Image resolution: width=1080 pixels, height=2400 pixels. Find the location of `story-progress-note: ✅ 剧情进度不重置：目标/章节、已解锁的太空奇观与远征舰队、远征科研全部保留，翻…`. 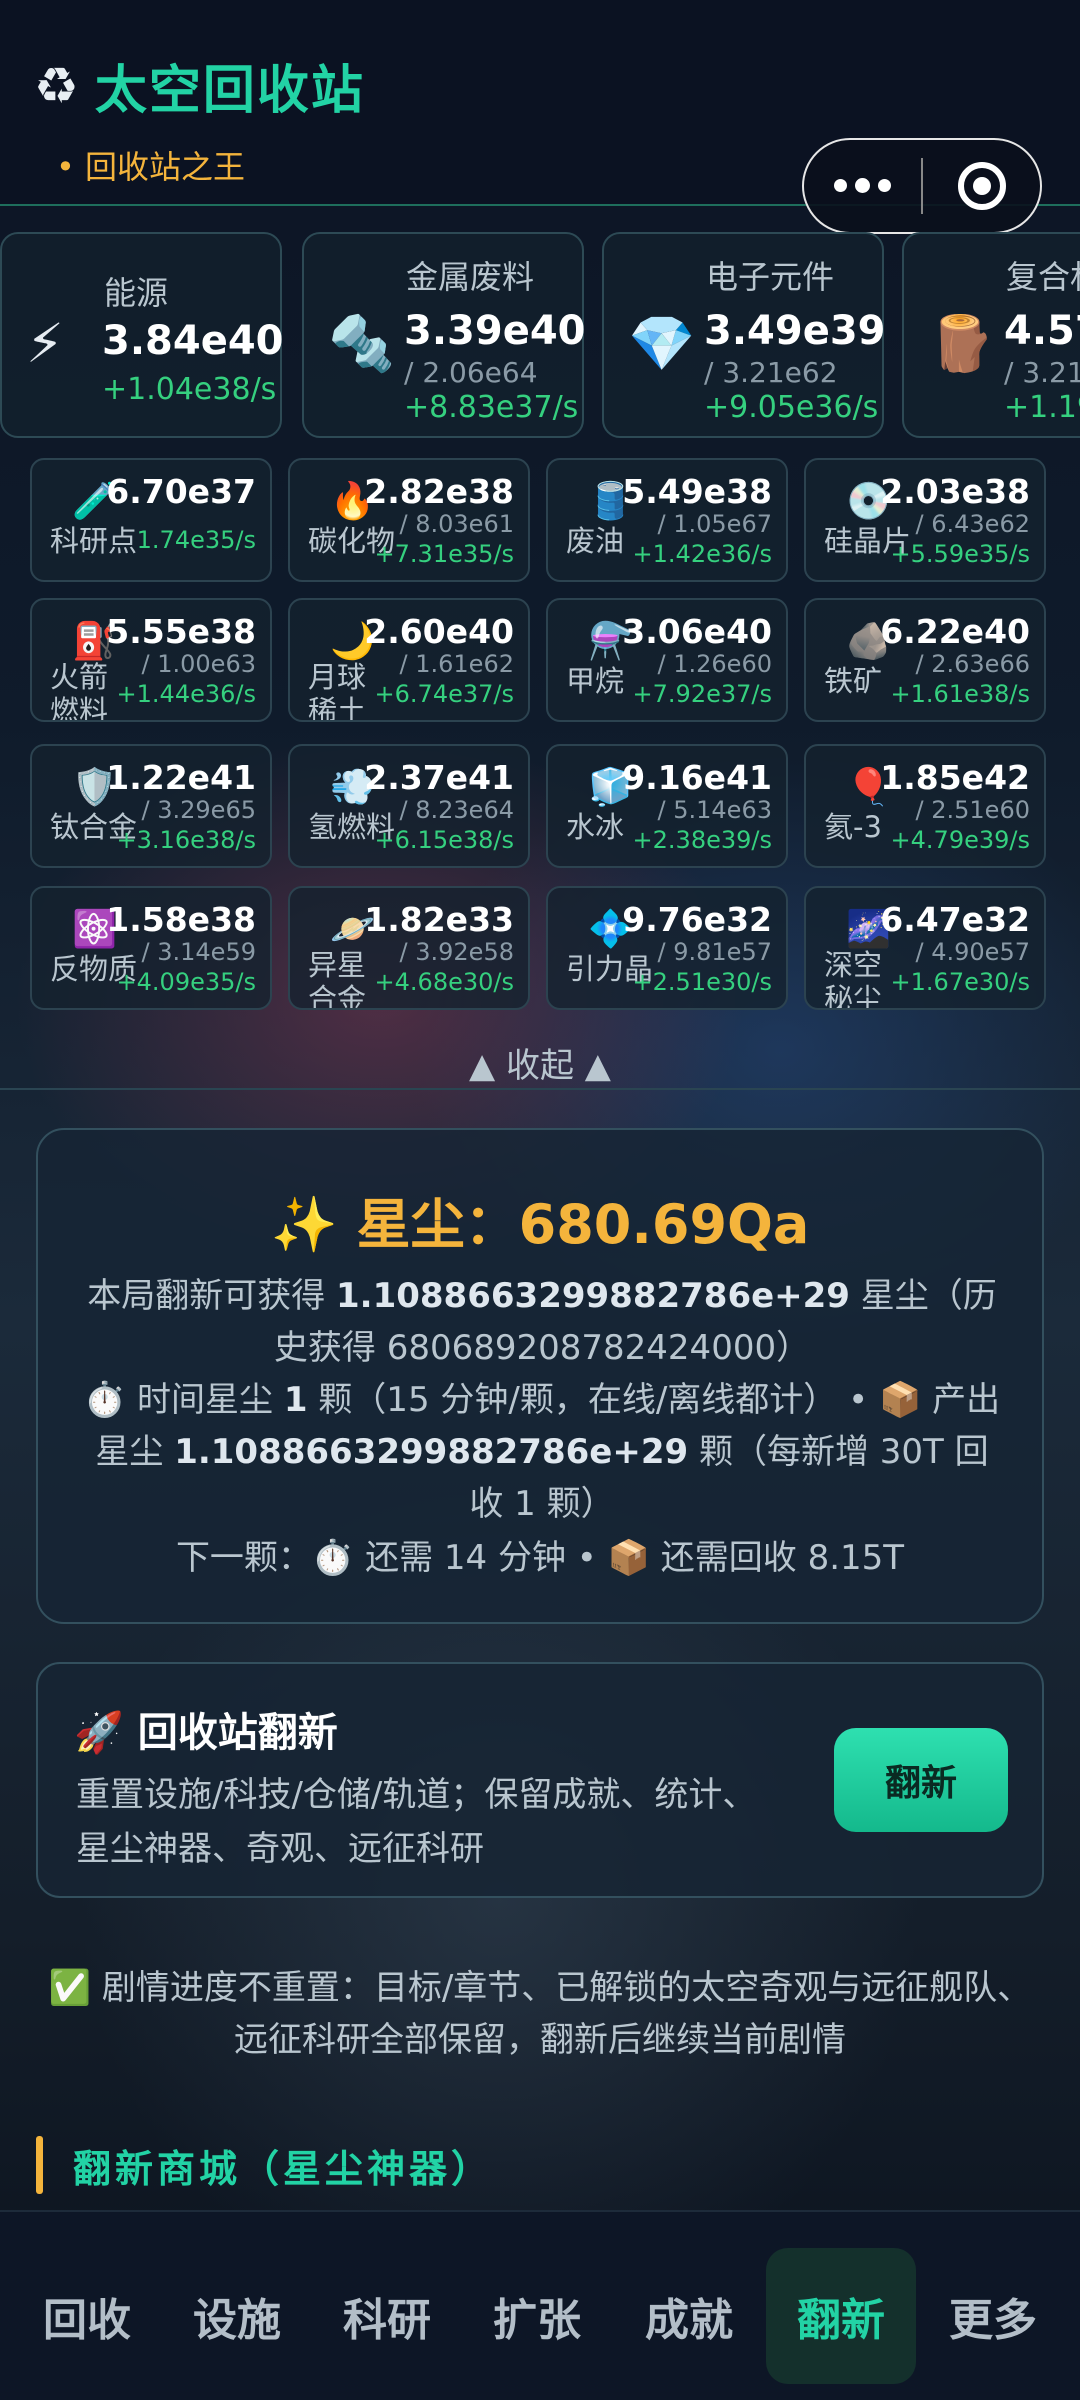

story-progress-note: ✅ 剧情进度不重置：目标/章节、已解锁的太空奇观与远征舰队、远征科研全部保留，翻… is located at coordinates (540, 2014).